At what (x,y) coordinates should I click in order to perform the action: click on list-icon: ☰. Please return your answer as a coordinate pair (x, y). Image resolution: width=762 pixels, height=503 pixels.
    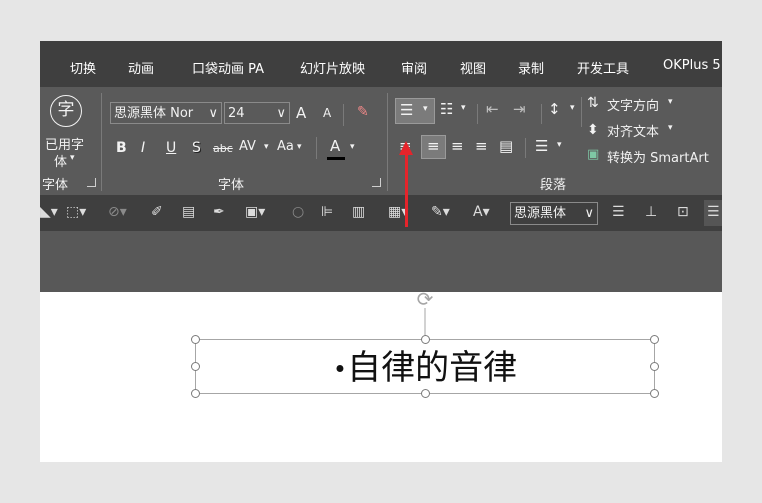
    Looking at the image, I should click on (713, 212).